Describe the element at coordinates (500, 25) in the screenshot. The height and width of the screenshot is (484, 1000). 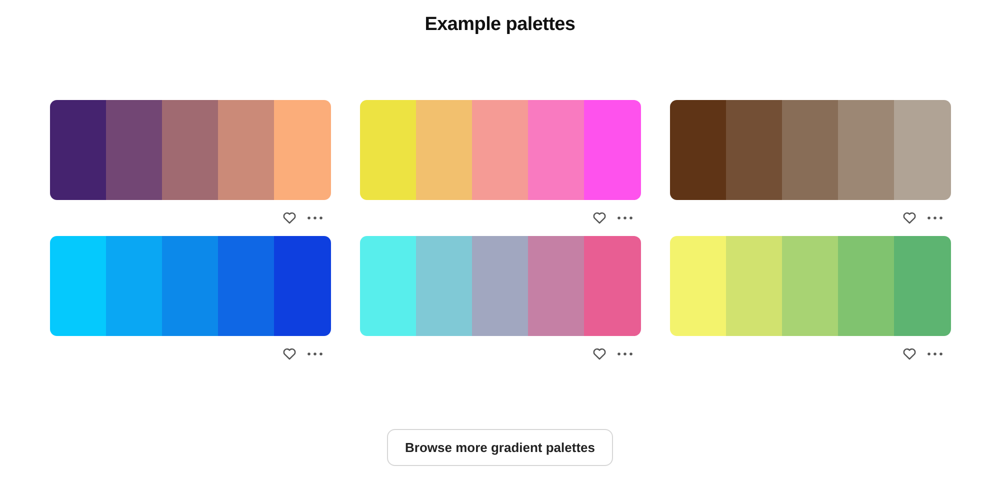
I see `section-title: Example palettes` at that location.